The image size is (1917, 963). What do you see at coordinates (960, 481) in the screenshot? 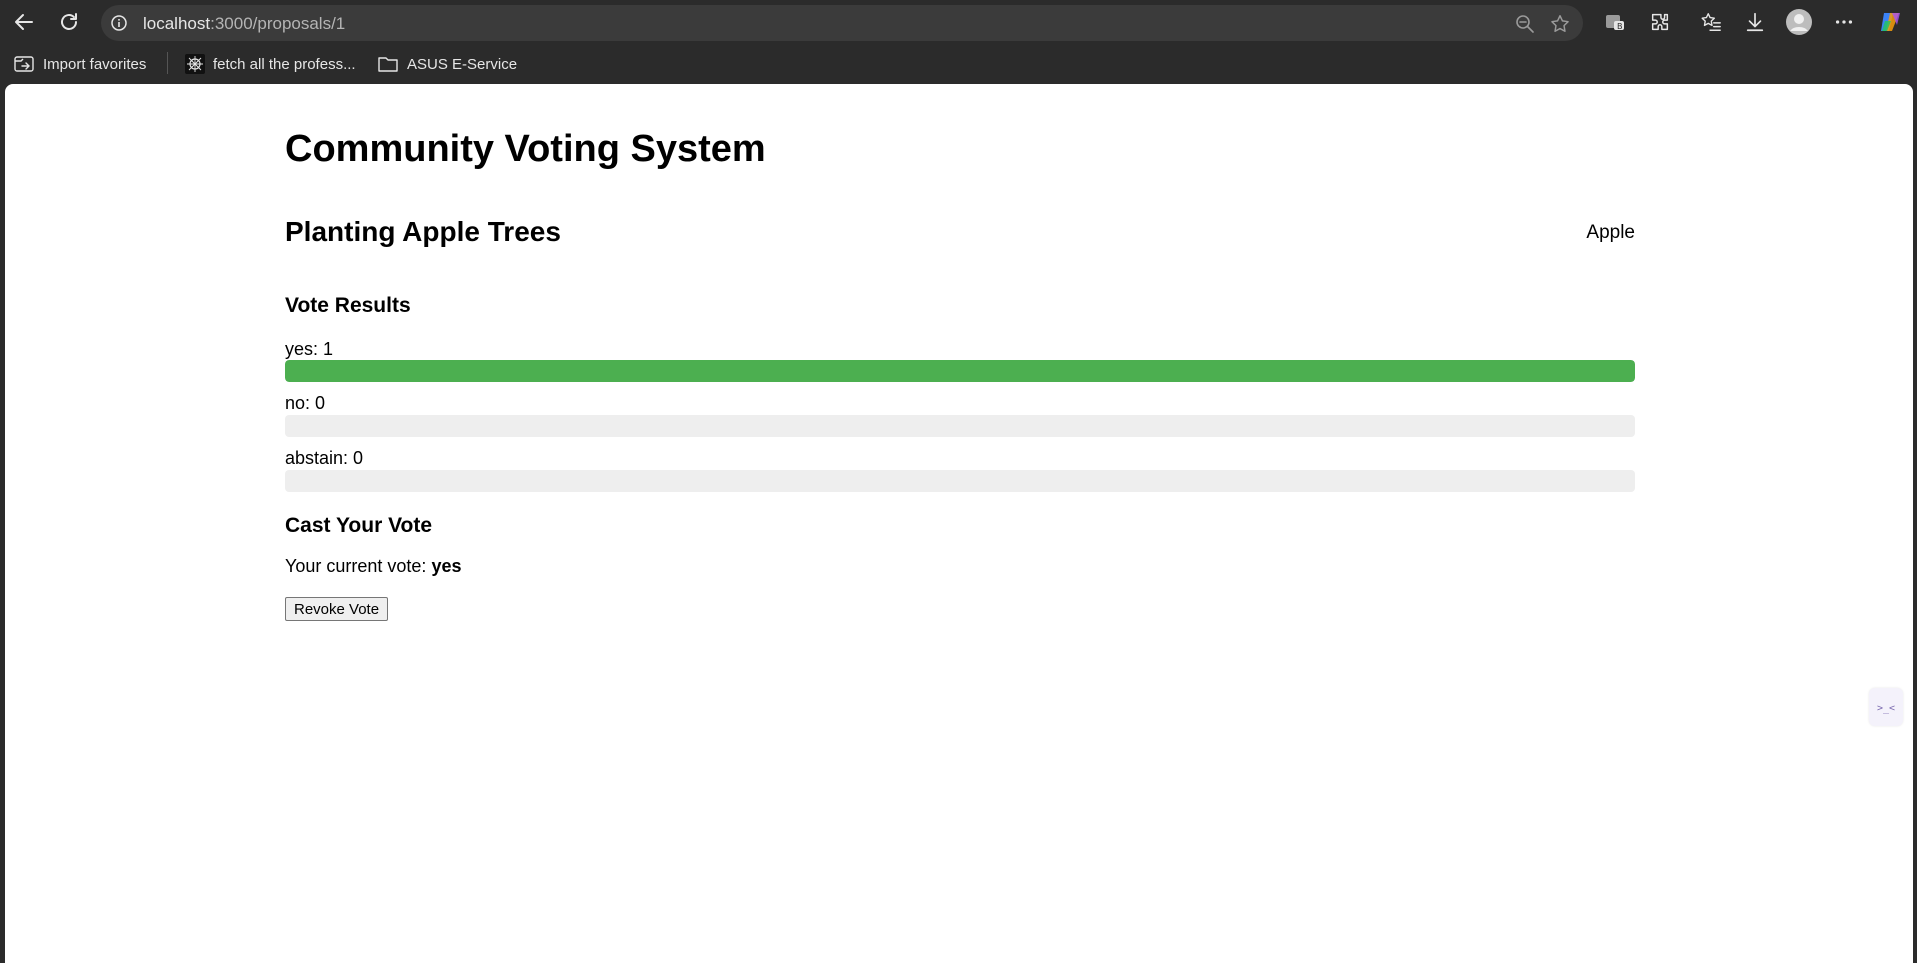
I see `result-bar-abstain` at bounding box center [960, 481].